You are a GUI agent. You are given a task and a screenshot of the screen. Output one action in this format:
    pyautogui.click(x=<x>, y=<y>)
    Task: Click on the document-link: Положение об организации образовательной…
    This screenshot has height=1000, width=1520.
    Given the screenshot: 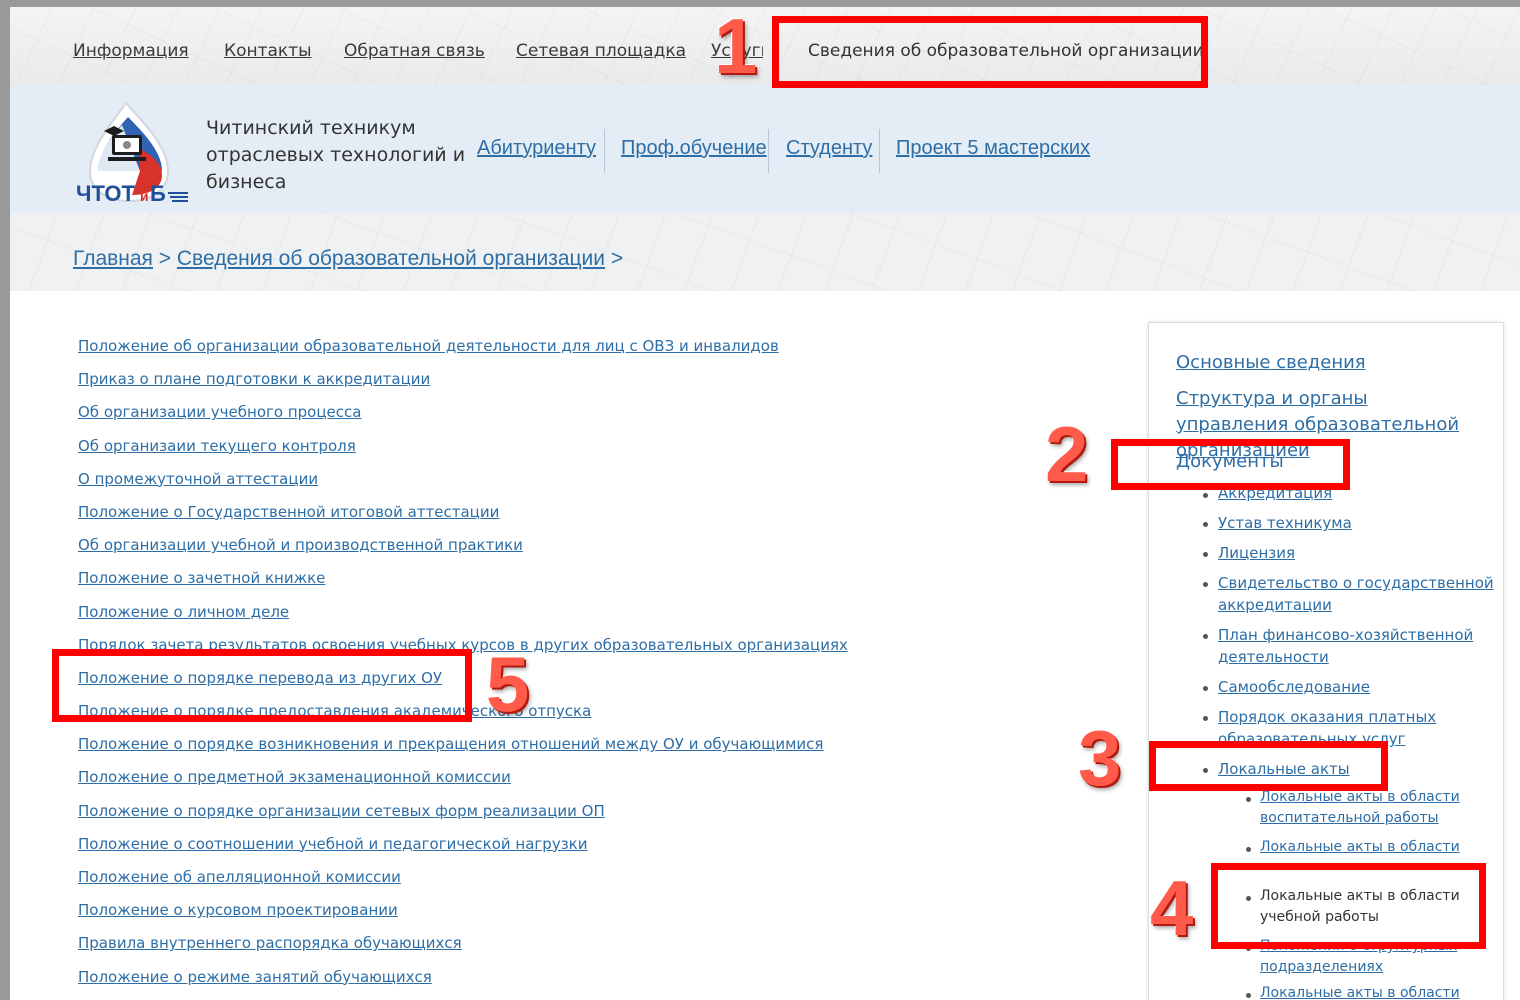 What is the action you would take?
    pyautogui.click(x=428, y=346)
    